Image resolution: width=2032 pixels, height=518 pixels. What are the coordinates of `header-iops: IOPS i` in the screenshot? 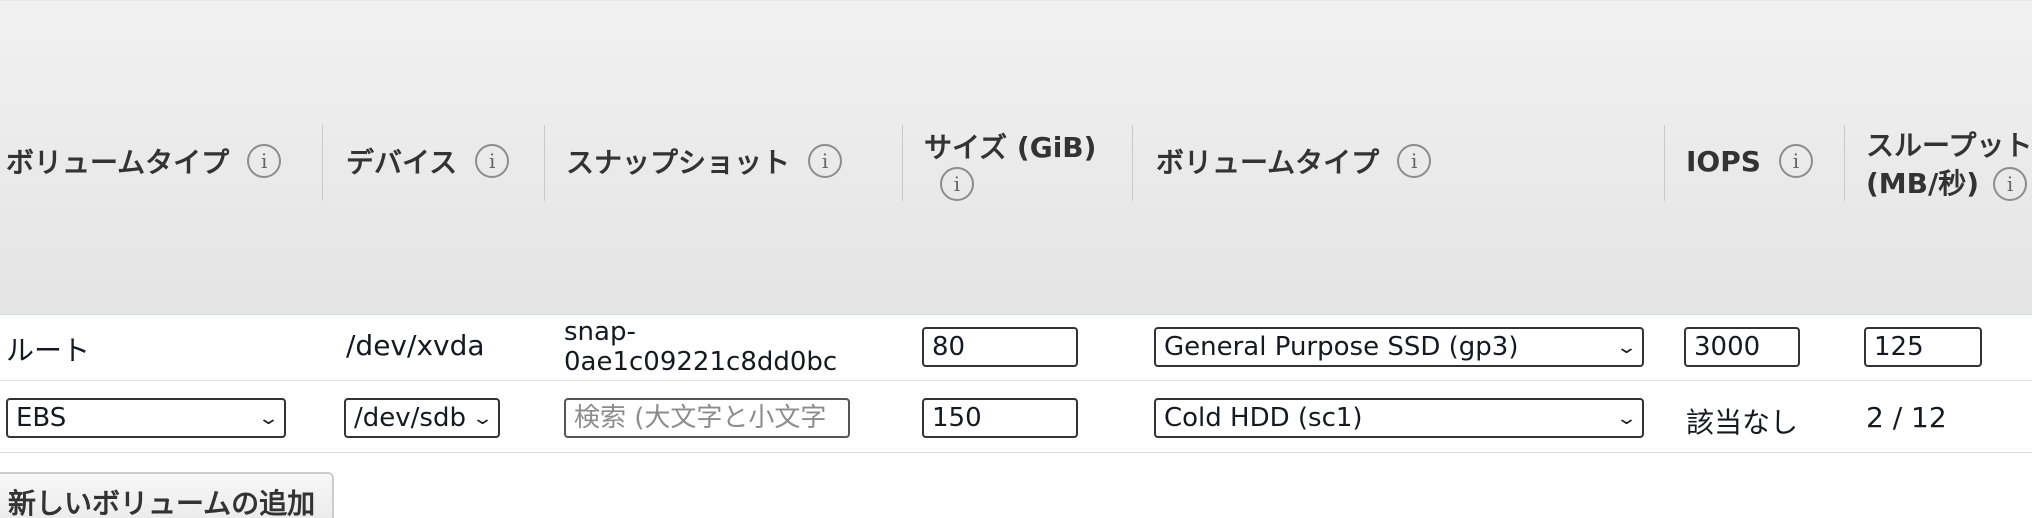 It's located at (1749, 161).